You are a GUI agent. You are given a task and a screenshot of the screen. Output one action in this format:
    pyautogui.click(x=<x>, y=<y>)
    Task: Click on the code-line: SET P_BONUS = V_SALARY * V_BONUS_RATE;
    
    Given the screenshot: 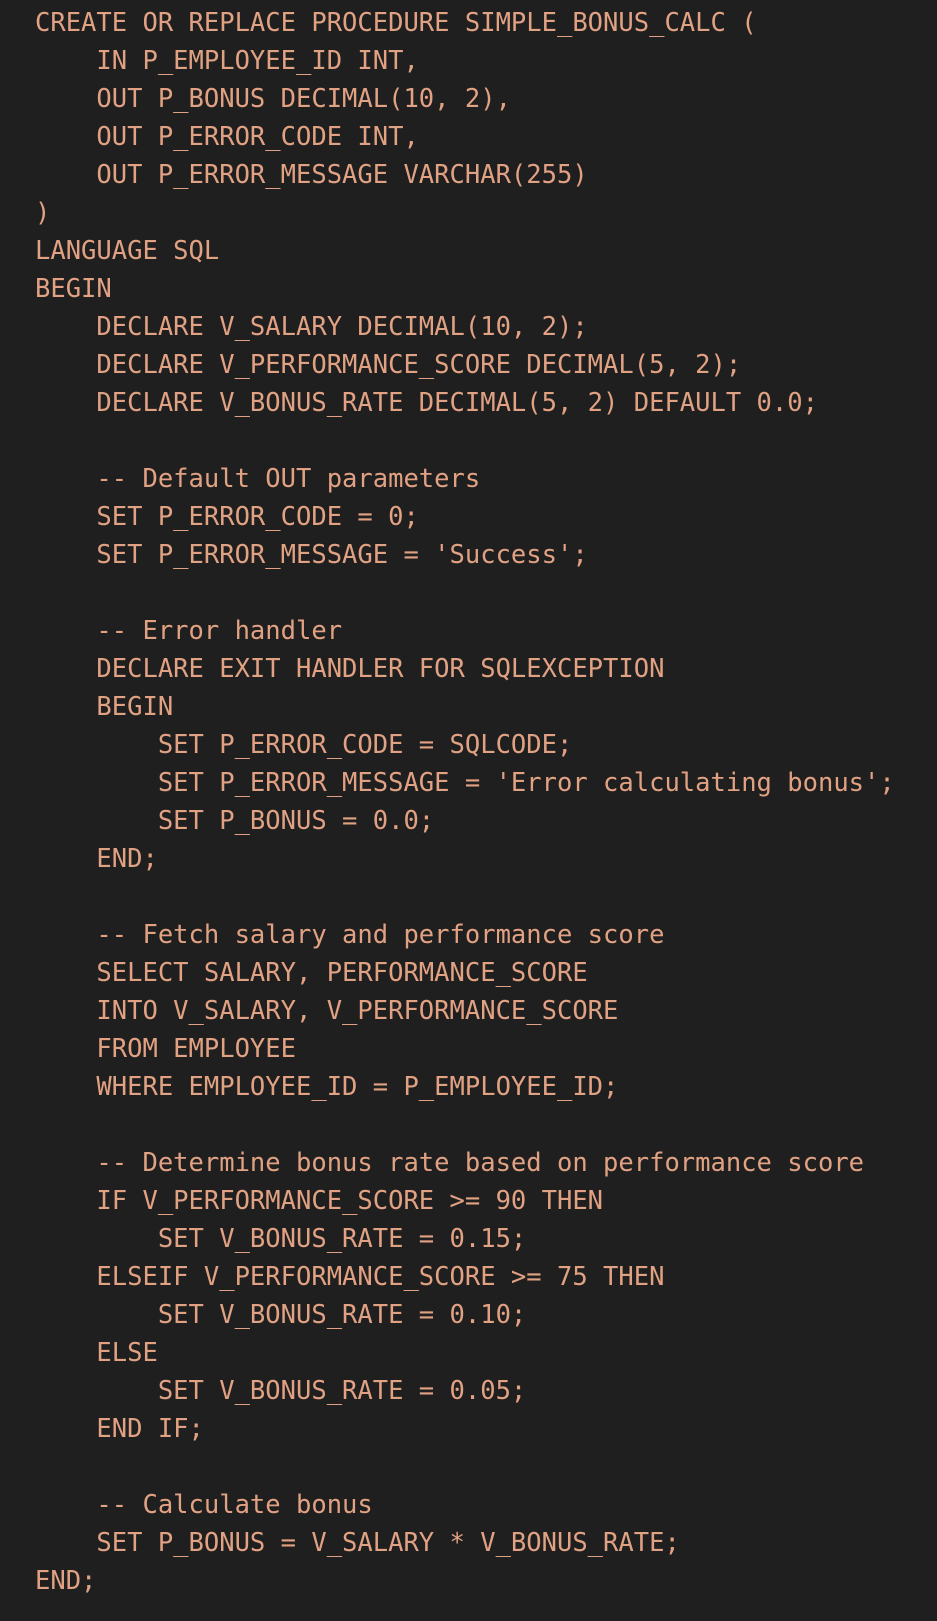 What is the action you would take?
    pyautogui.click(x=357, y=1543)
    